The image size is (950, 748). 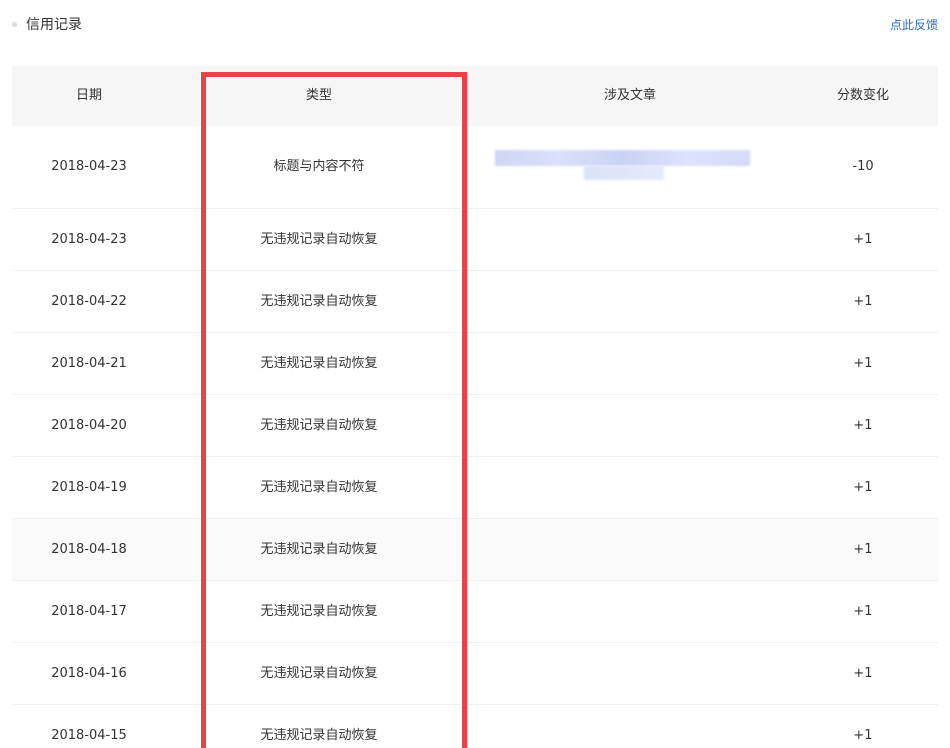 I want to click on table-header-row: 日期 类型 涉及文章 分数变化, so click(x=475, y=96).